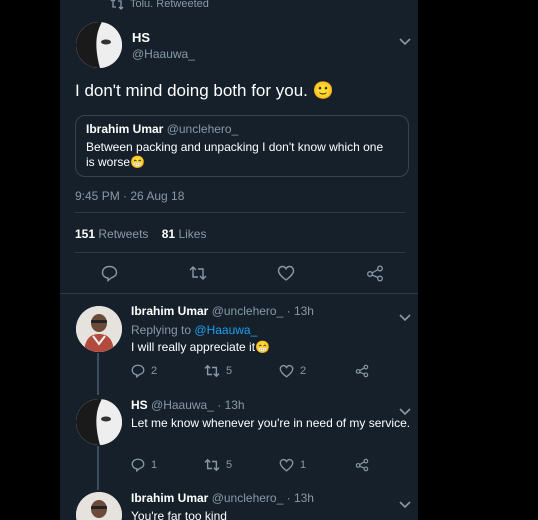 The width and height of the screenshot is (538, 520). I want to click on retweets-stat: 151 Retweets, so click(111, 234).